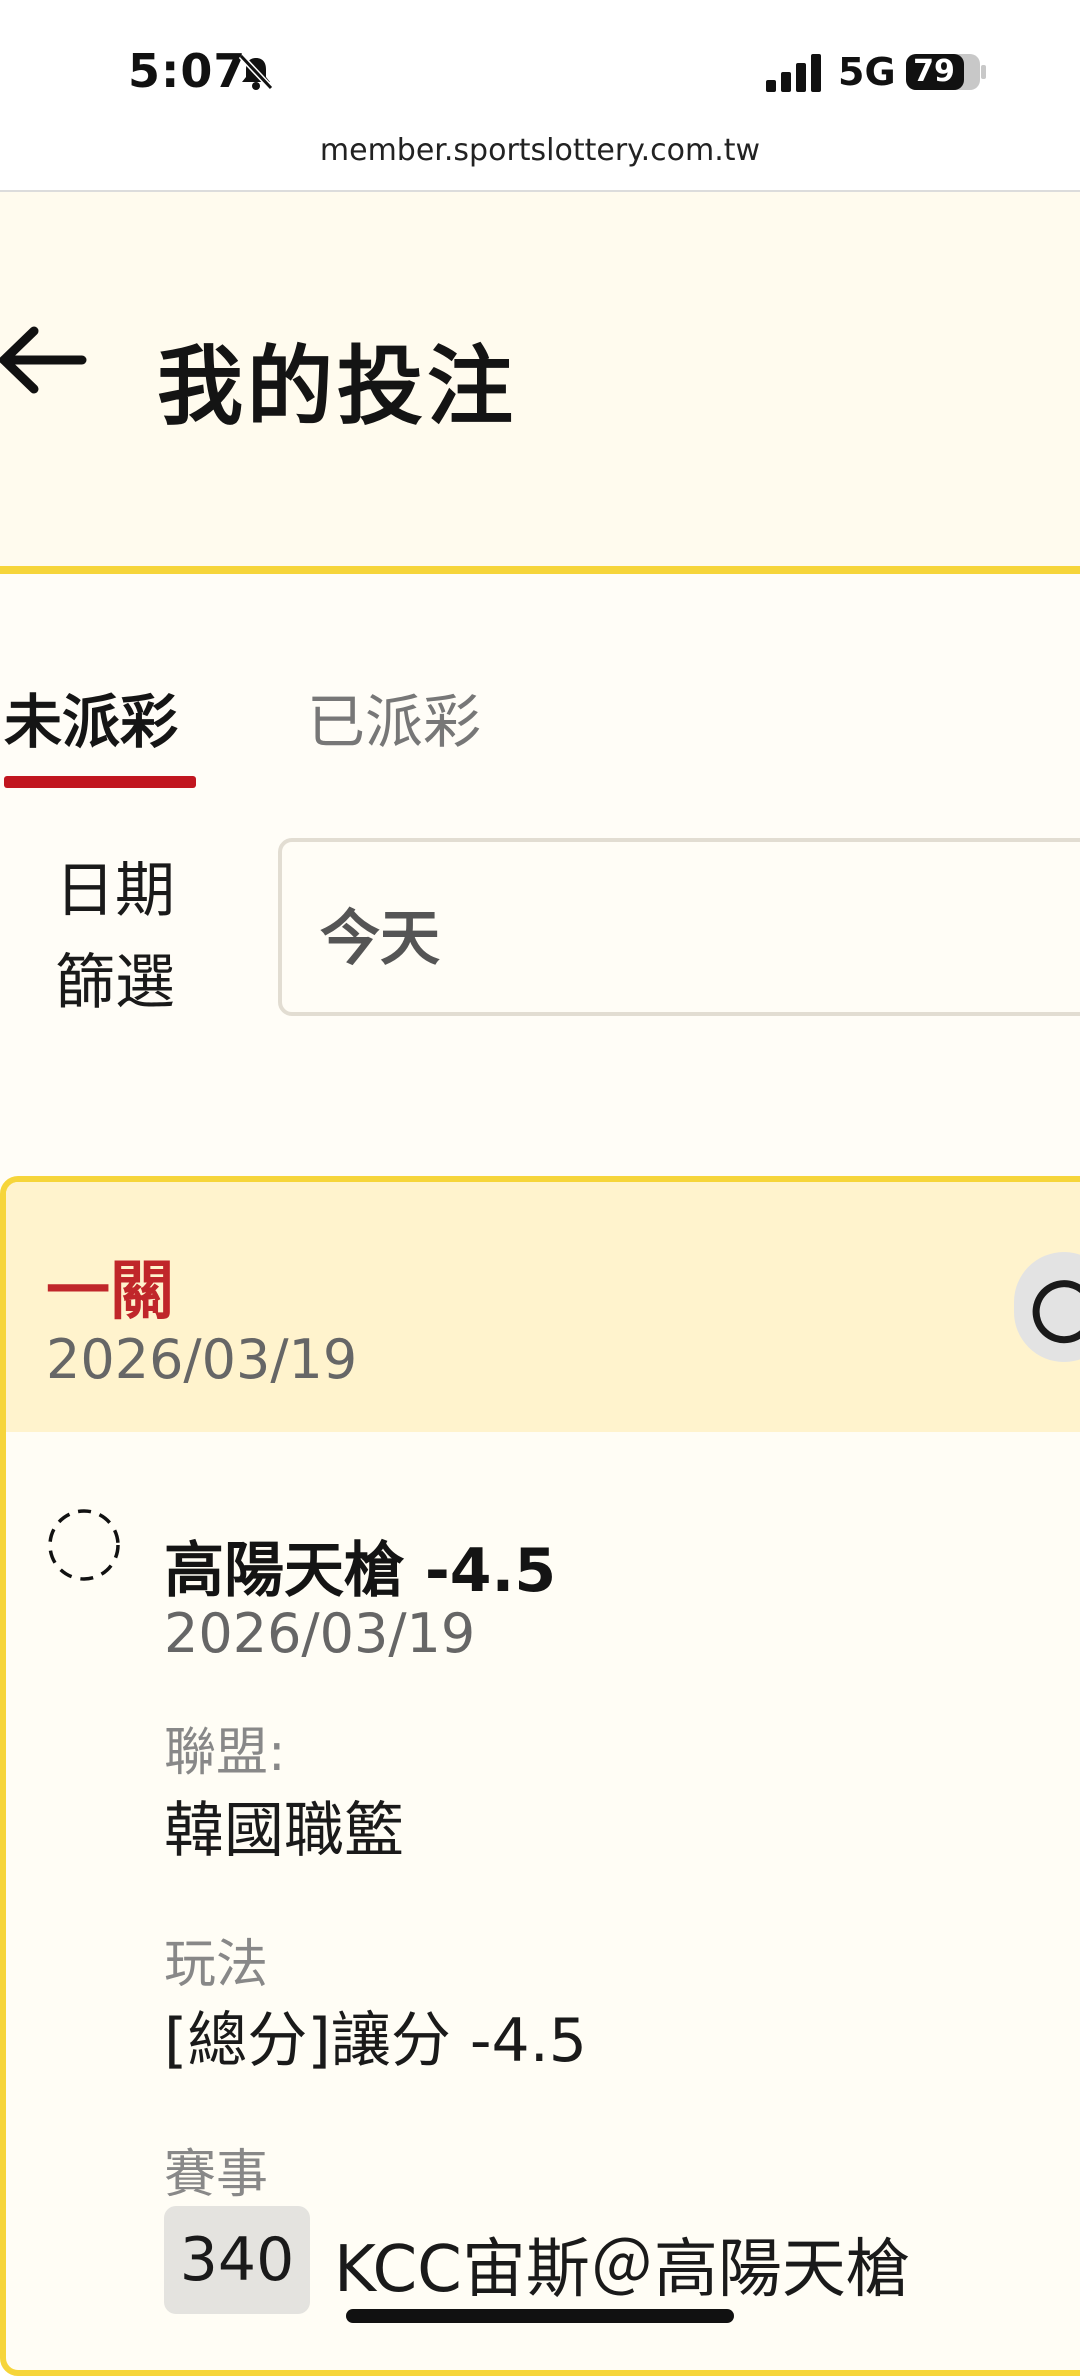 This screenshot has width=1080, height=2376. I want to click on bet-type: 一關, so click(110, 1292).